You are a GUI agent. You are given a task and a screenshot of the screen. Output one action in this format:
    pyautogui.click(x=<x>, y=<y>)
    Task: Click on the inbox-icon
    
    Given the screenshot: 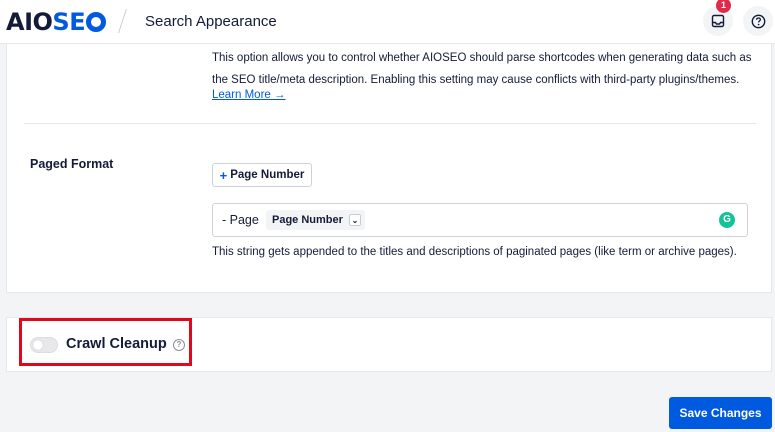 What is the action you would take?
    pyautogui.click(x=718, y=21)
    